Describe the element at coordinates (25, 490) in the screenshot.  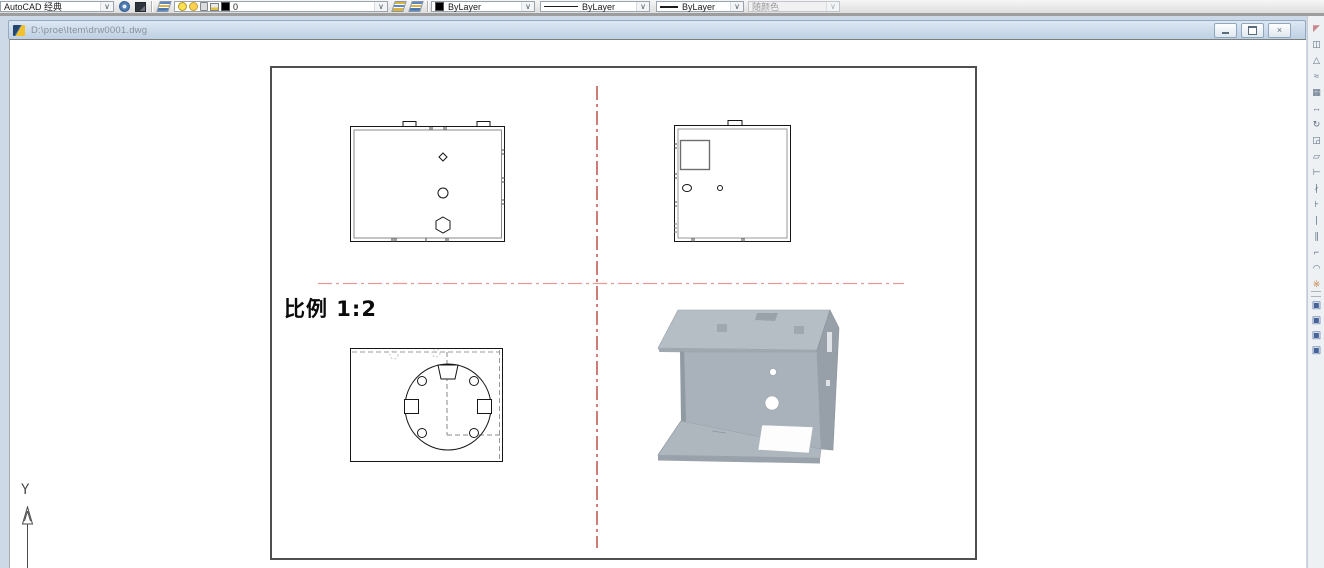
I see `ucs-y-label: Y` at that location.